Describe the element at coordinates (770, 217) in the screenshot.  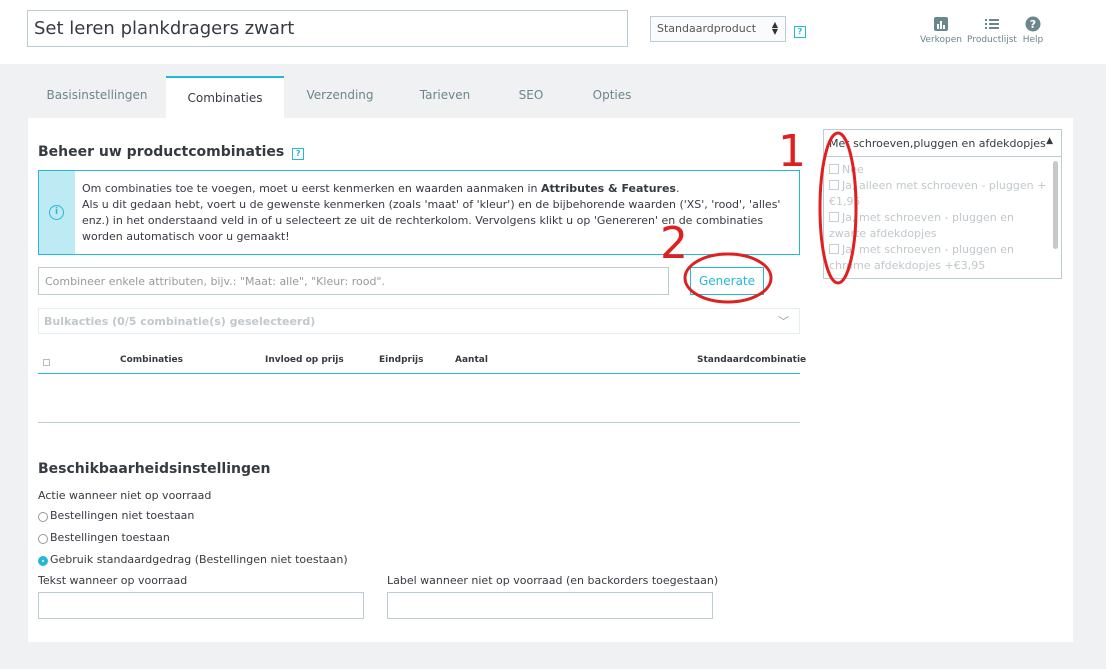
I see `annotation-circles` at that location.